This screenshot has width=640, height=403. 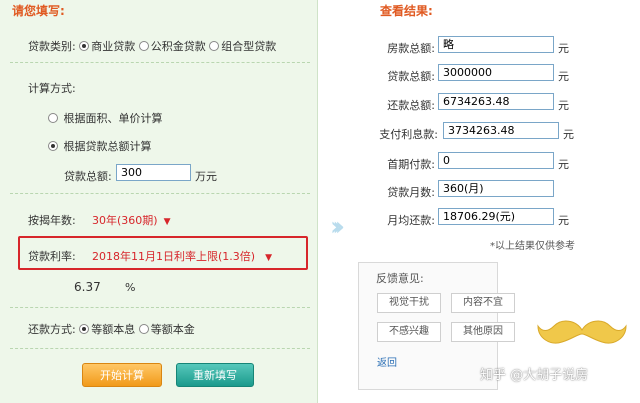 I want to click on start-calc-button: 开始计算, so click(x=122, y=375).